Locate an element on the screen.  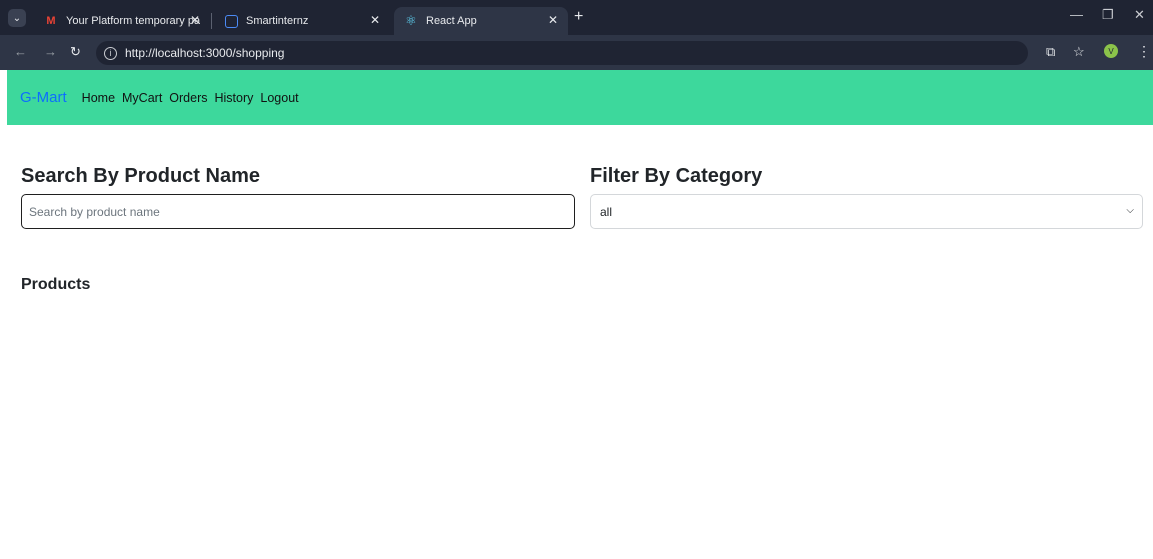
new-tab-icon: + is located at coordinates (578, 17).